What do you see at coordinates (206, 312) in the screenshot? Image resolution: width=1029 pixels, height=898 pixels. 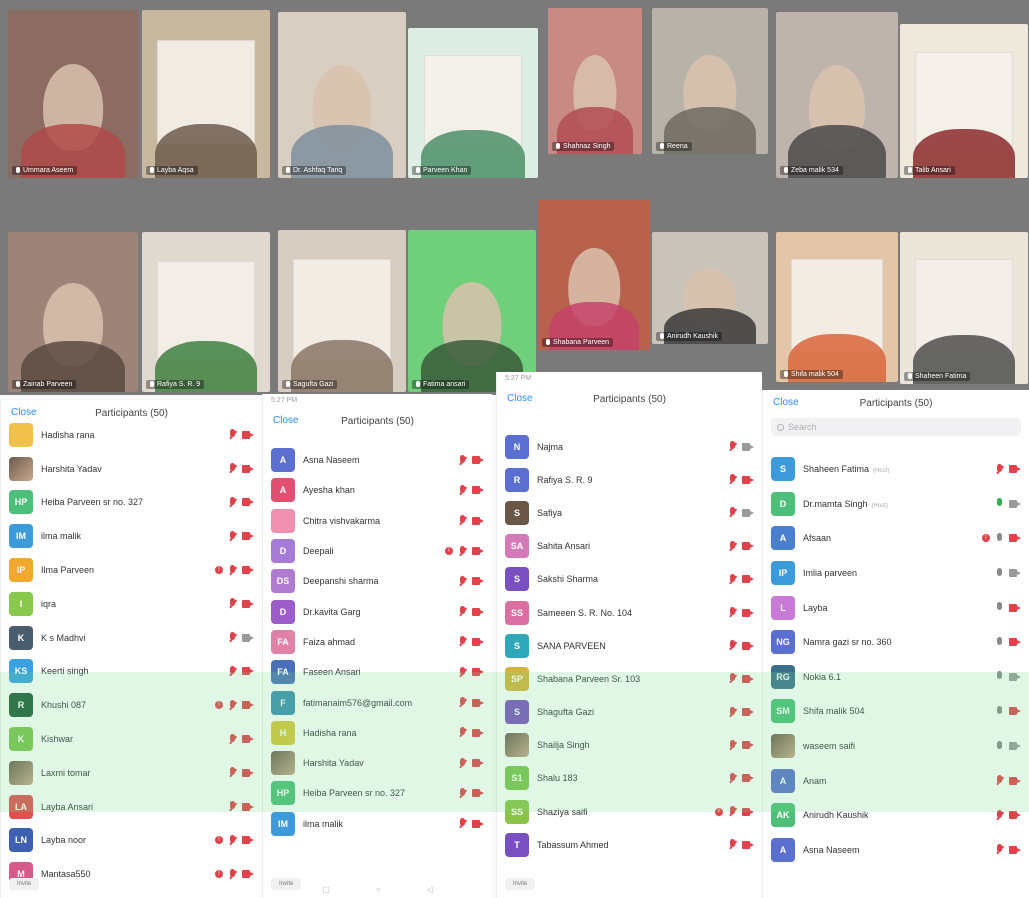 I see `video-tile: Rafiya S. R. 9` at bounding box center [206, 312].